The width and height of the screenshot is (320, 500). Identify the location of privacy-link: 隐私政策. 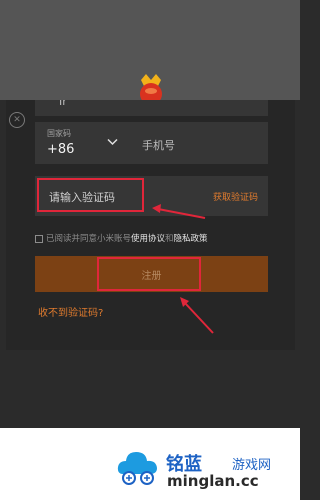
(191, 239).